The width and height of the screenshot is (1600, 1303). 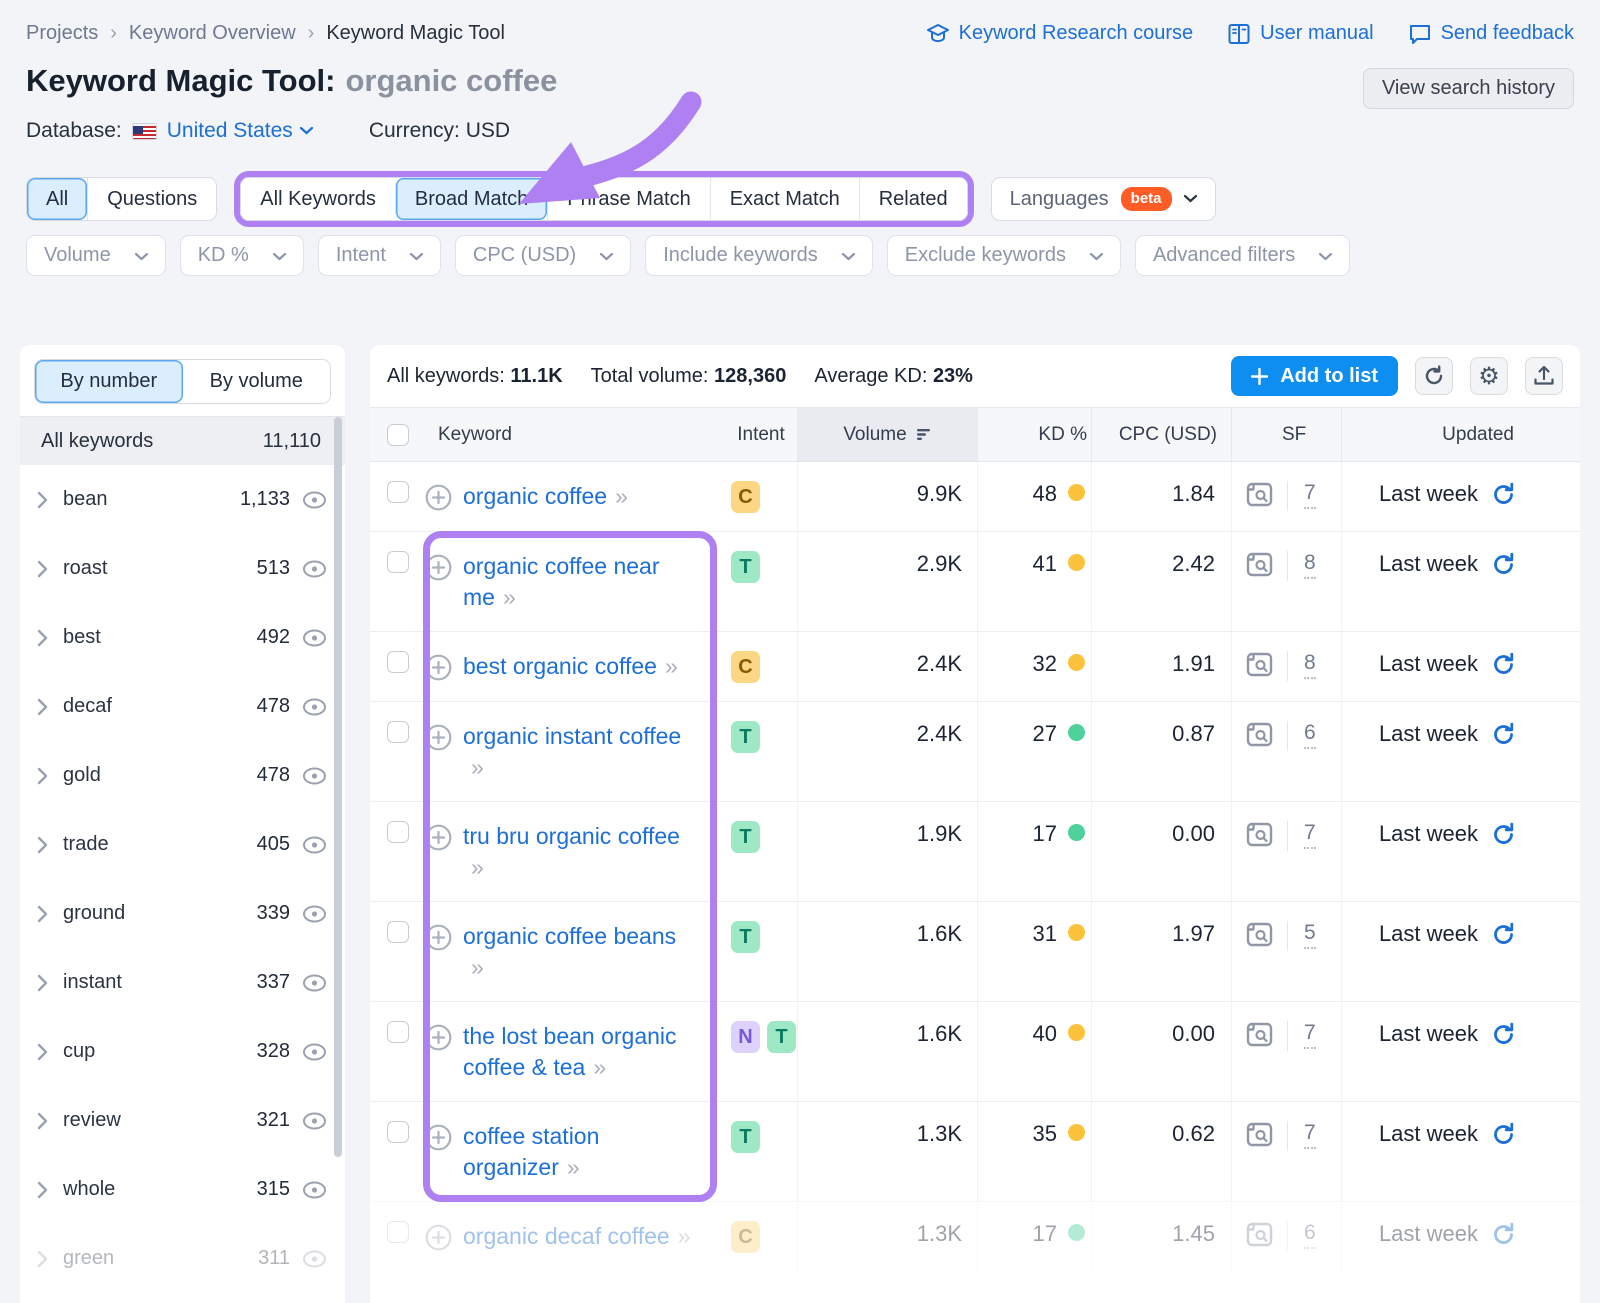 I want to click on keyword-link: organic coffee near me», so click(x=561, y=582).